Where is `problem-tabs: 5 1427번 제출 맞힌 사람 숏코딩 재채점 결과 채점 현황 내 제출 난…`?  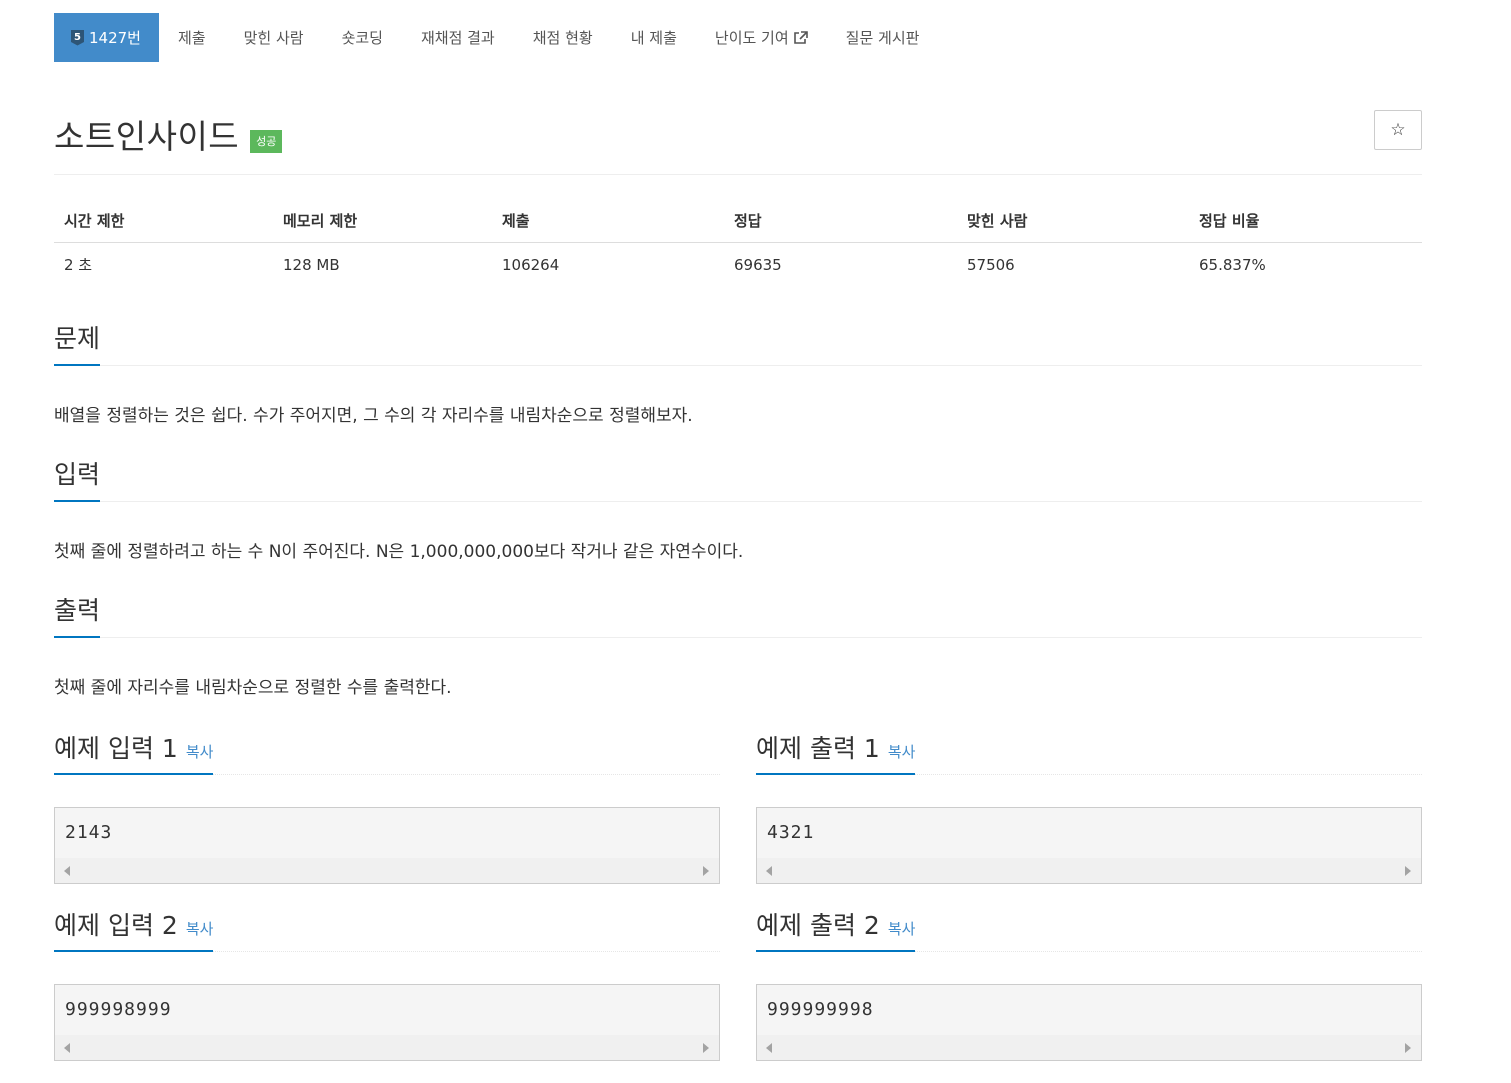 problem-tabs: 5 1427번 제출 맞힌 사람 숏코딩 재채점 결과 채점 현황 내 제출 난… is located at coordinates (496, 37).